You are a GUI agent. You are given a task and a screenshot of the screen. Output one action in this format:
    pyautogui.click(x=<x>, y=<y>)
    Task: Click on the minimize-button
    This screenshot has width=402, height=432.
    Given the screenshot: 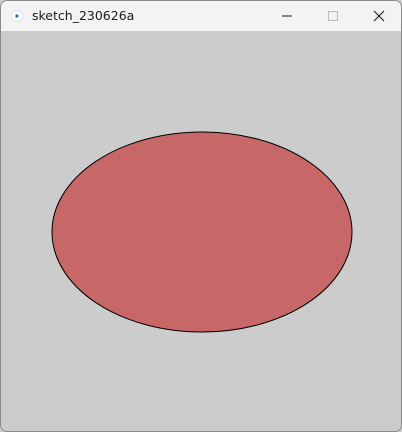 What is the action you would take?
    pyautogui.click(x=287, y=16)
    